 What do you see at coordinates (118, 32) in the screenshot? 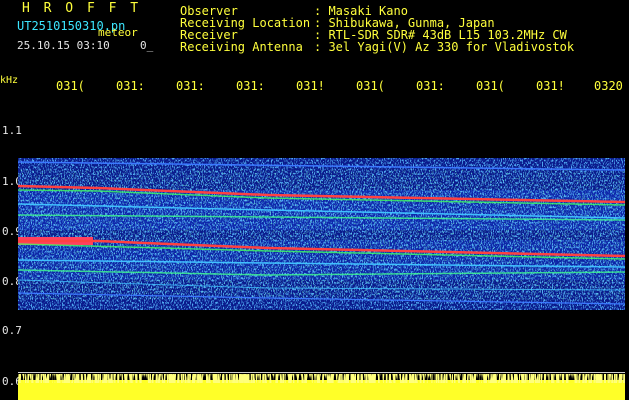
I see `program-label: meteor` at bounding box center [118, 32].